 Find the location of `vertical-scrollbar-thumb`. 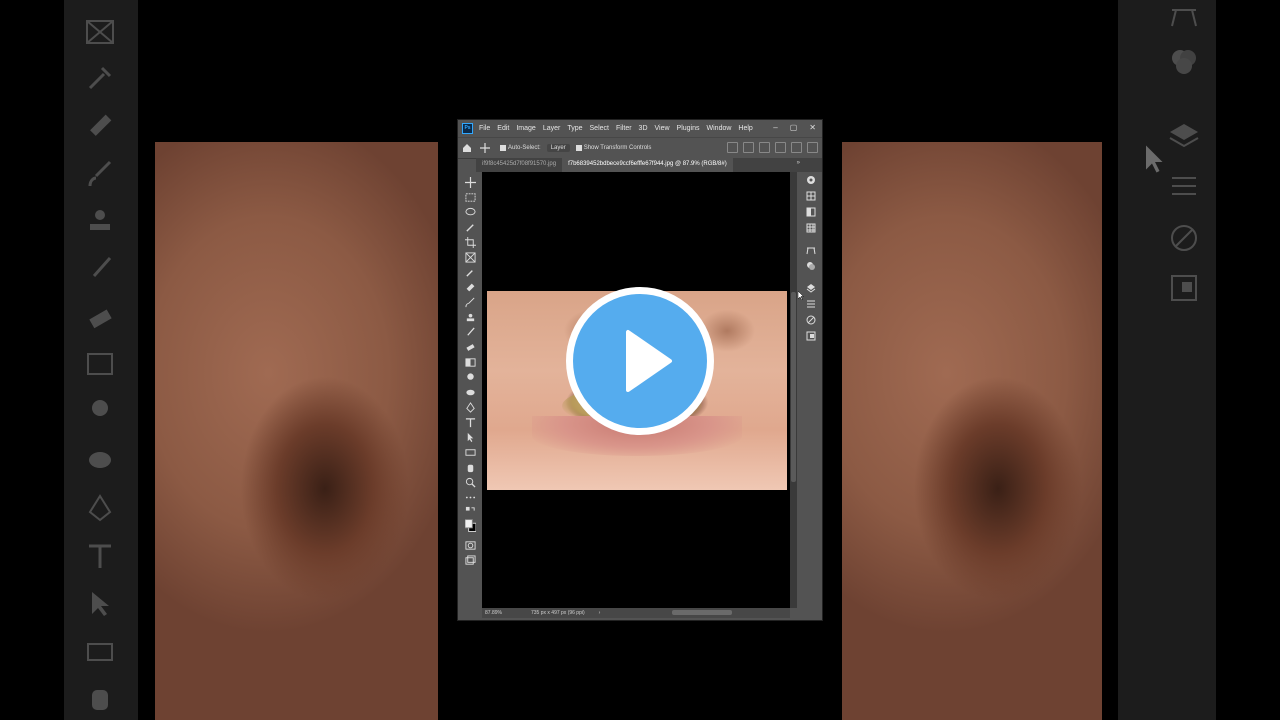

vertical-scrollbar-thumb is located at coordinates (793, 387).